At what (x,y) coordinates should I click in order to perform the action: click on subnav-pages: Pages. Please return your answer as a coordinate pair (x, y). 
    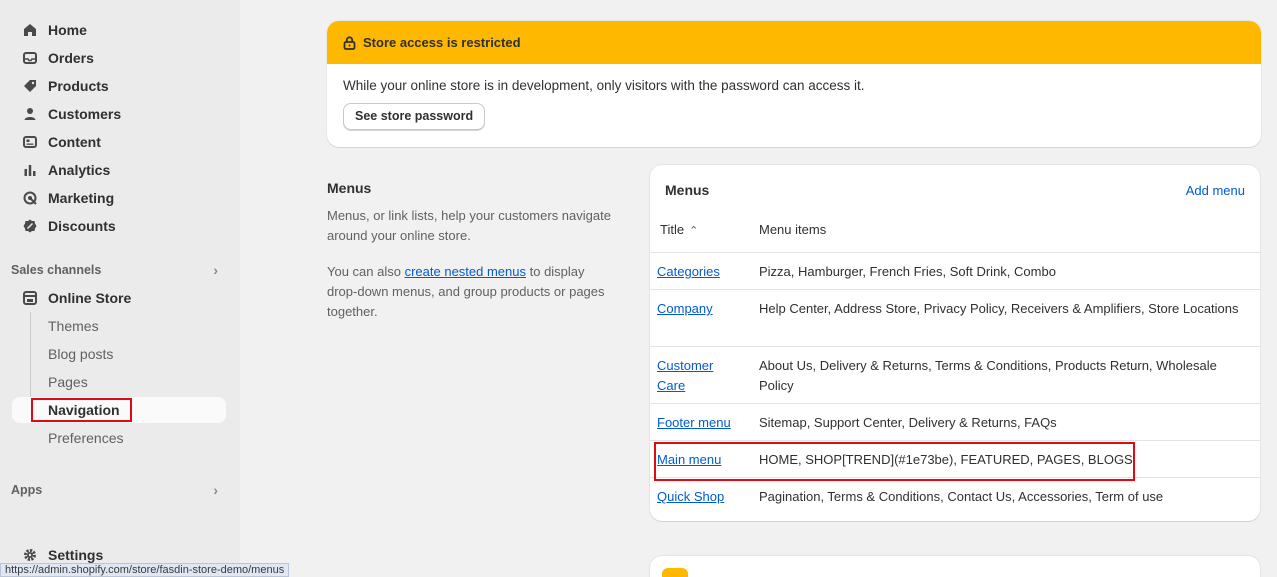
    Looking at the image, I should click on (119, 382).